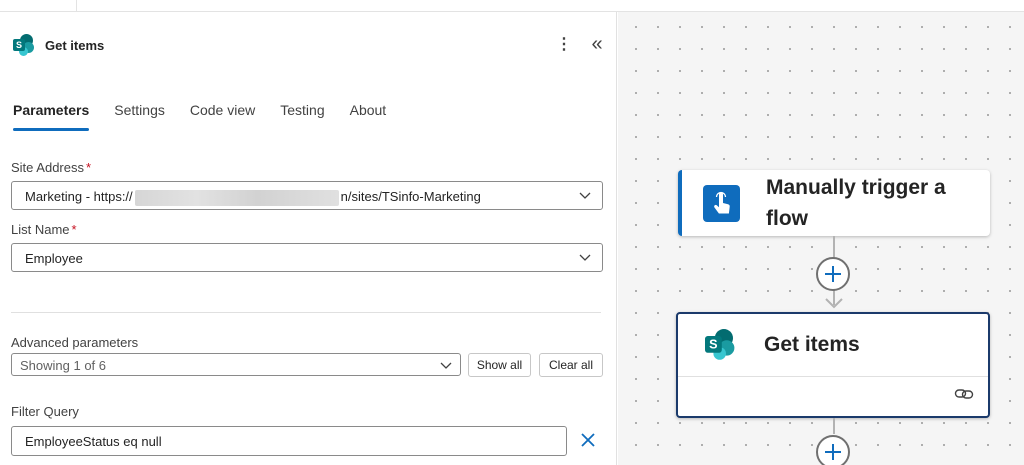 This screenshot has width=1024, height=465. What do you see at coordinates (93, 441) in the screenshot?
I see `filter-query-value: EmployeeStatus eq null` at bounding box center [93, 441].